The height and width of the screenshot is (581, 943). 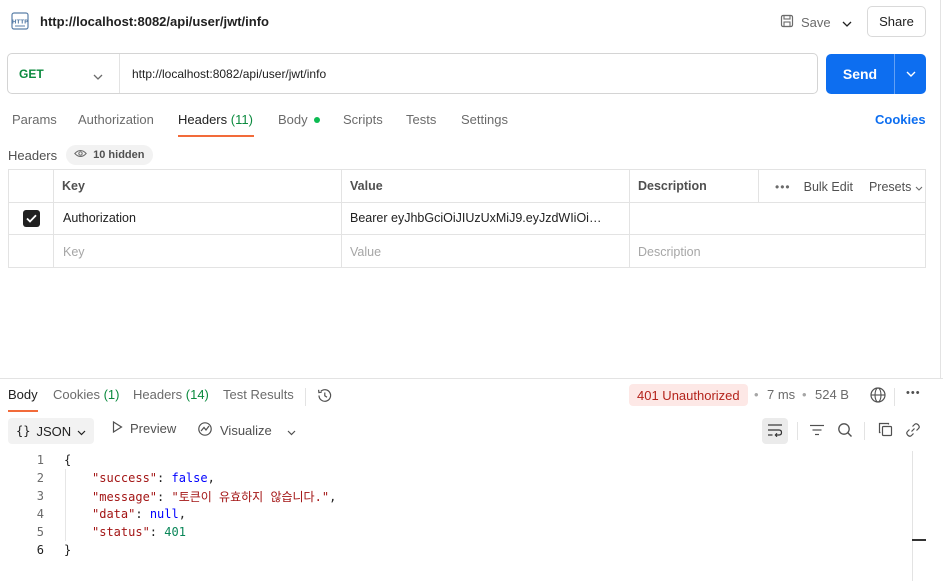 I want to click on save-options-button, so click(x=847, y=22).